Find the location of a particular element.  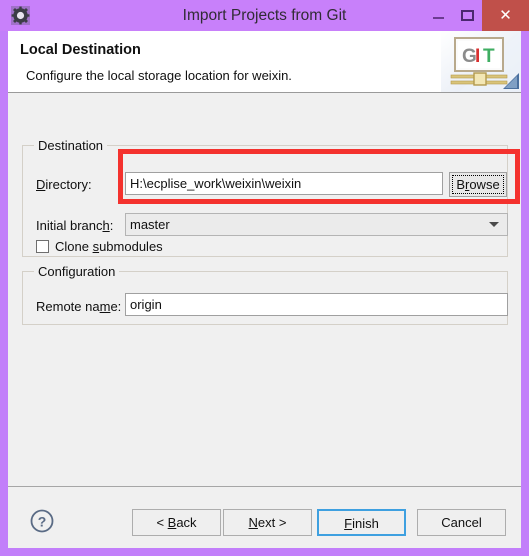

close-icon: ✕ is located at coordinates (505, 15).